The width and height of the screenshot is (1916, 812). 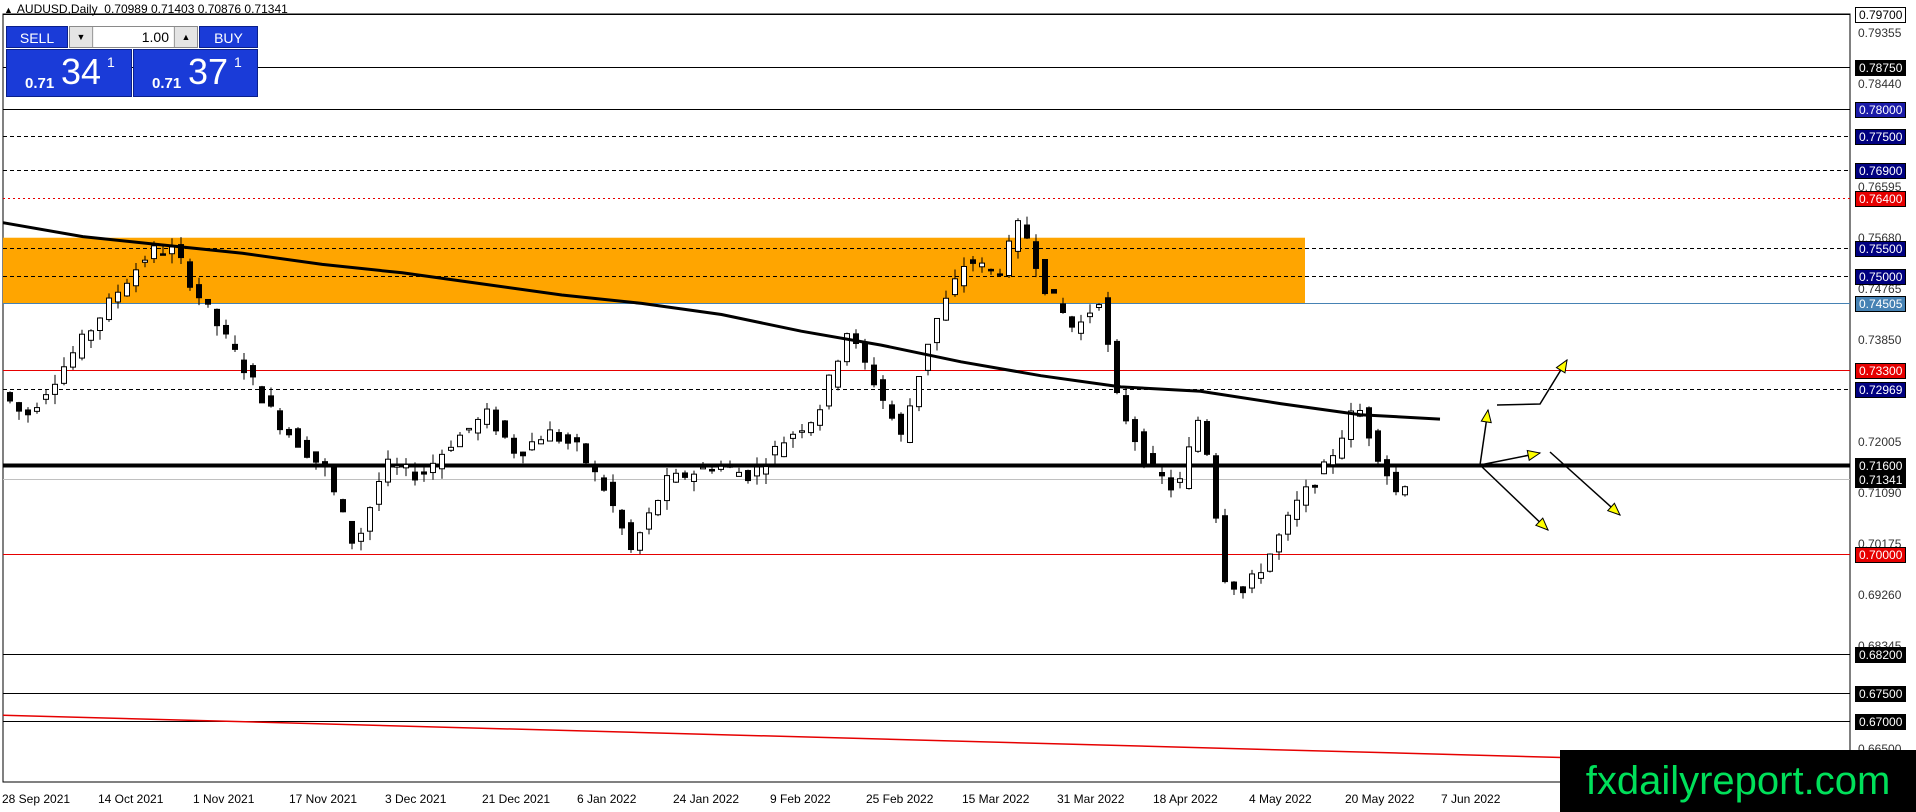 What do you see at coordinates (1881, 304) in the screenshot?
I see `level-price-label: 0.74505` at bounding box center [1881, 304].